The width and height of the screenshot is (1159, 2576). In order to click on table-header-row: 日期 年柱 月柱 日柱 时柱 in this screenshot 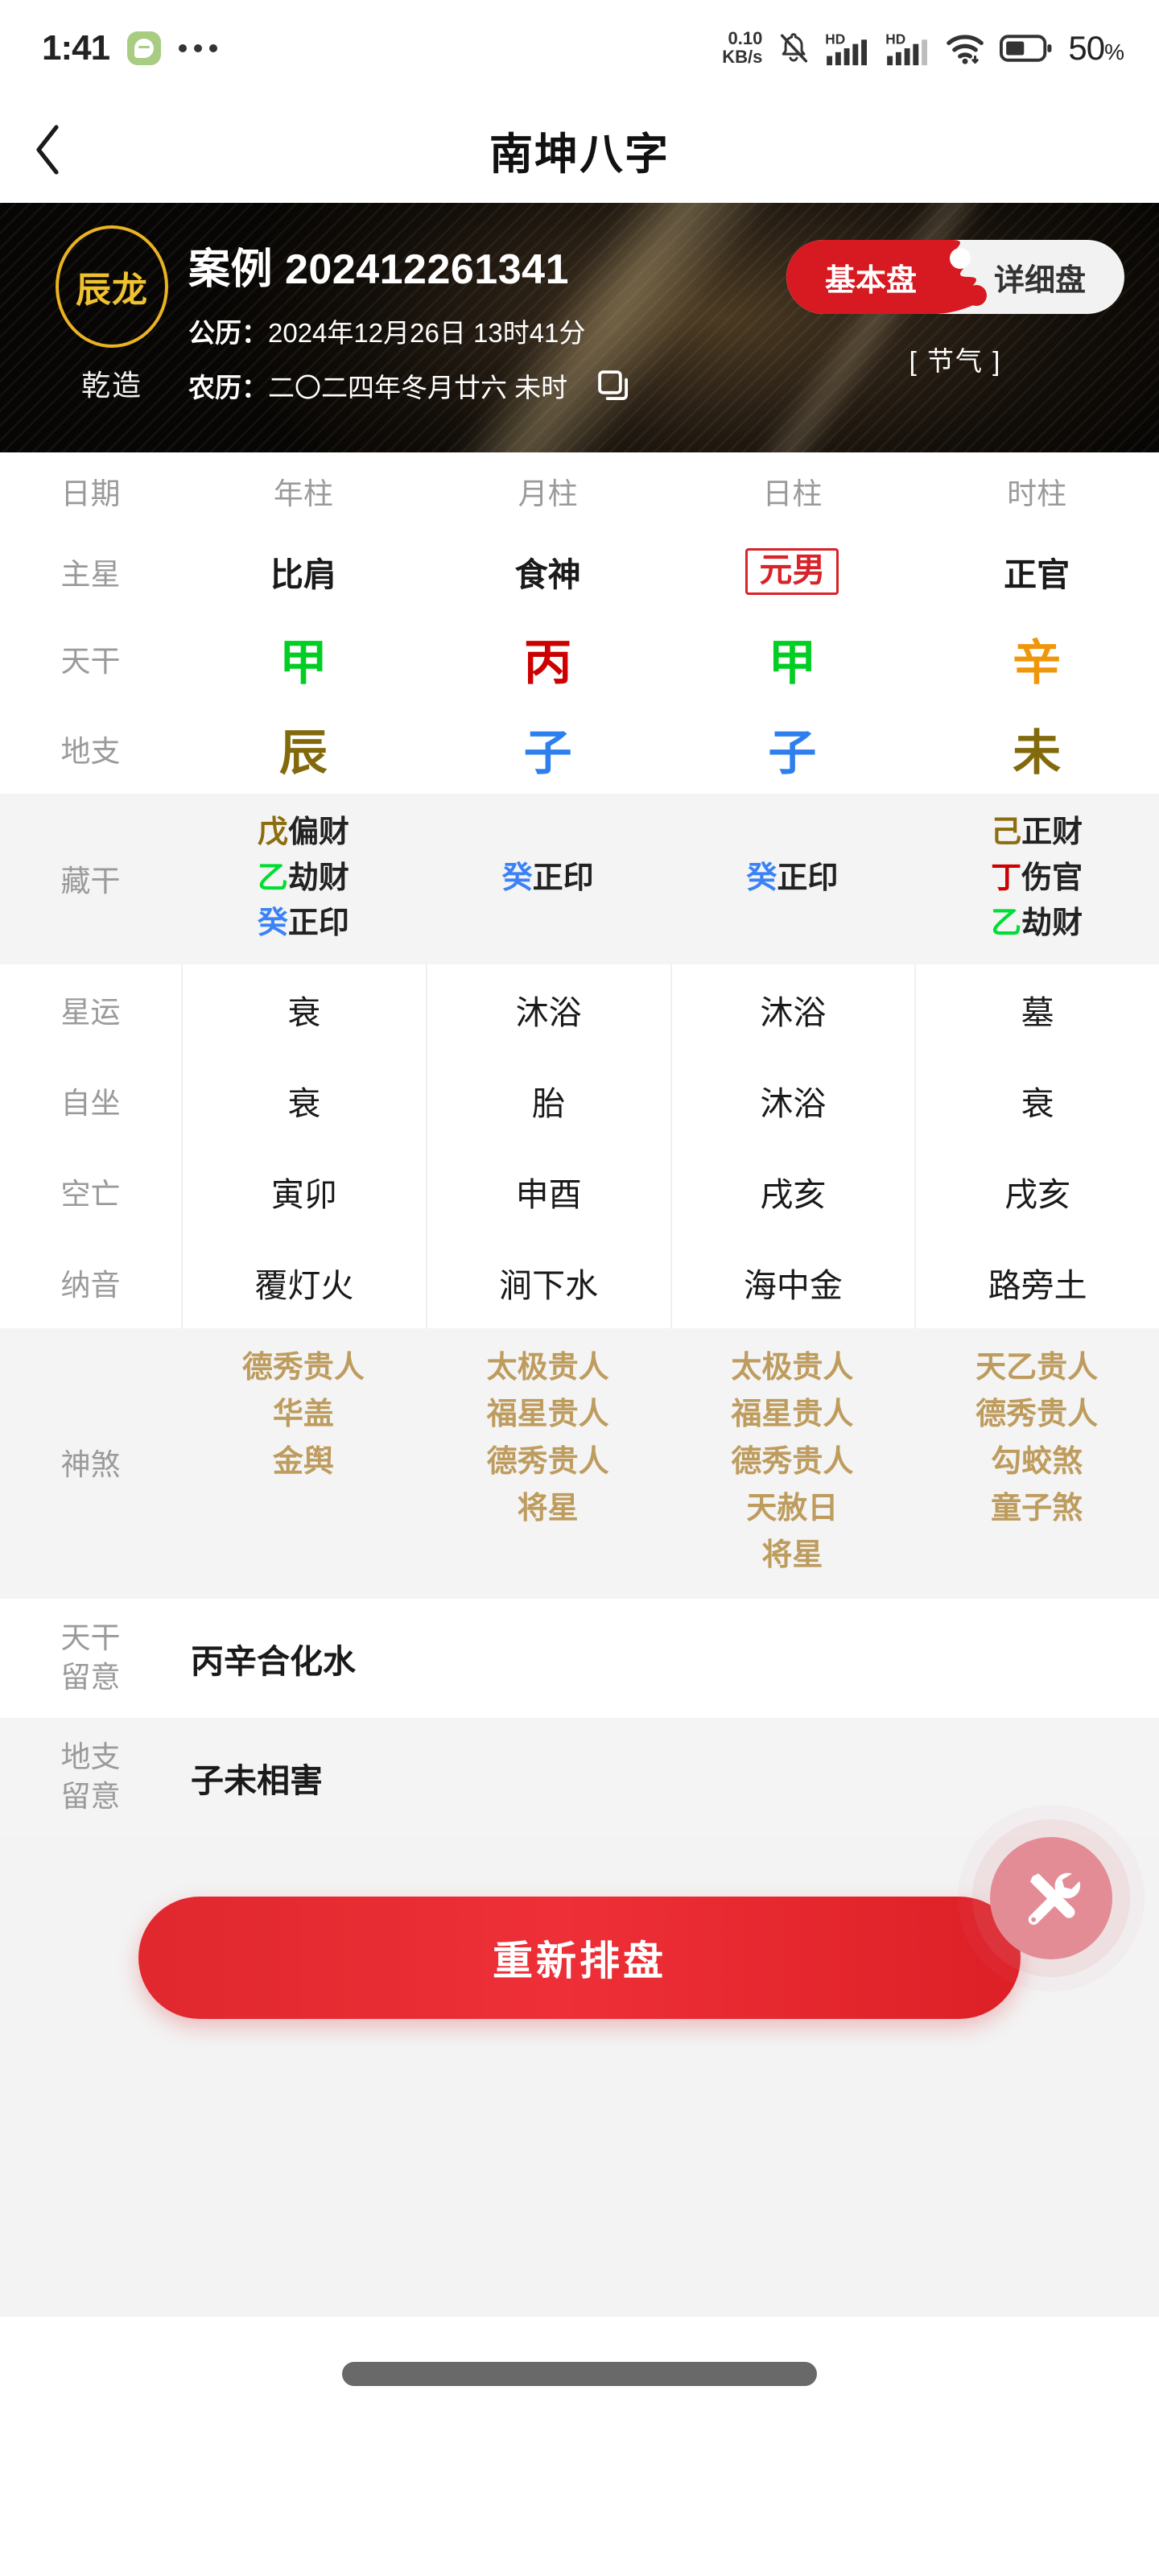, I will do `click(579, 491)`.